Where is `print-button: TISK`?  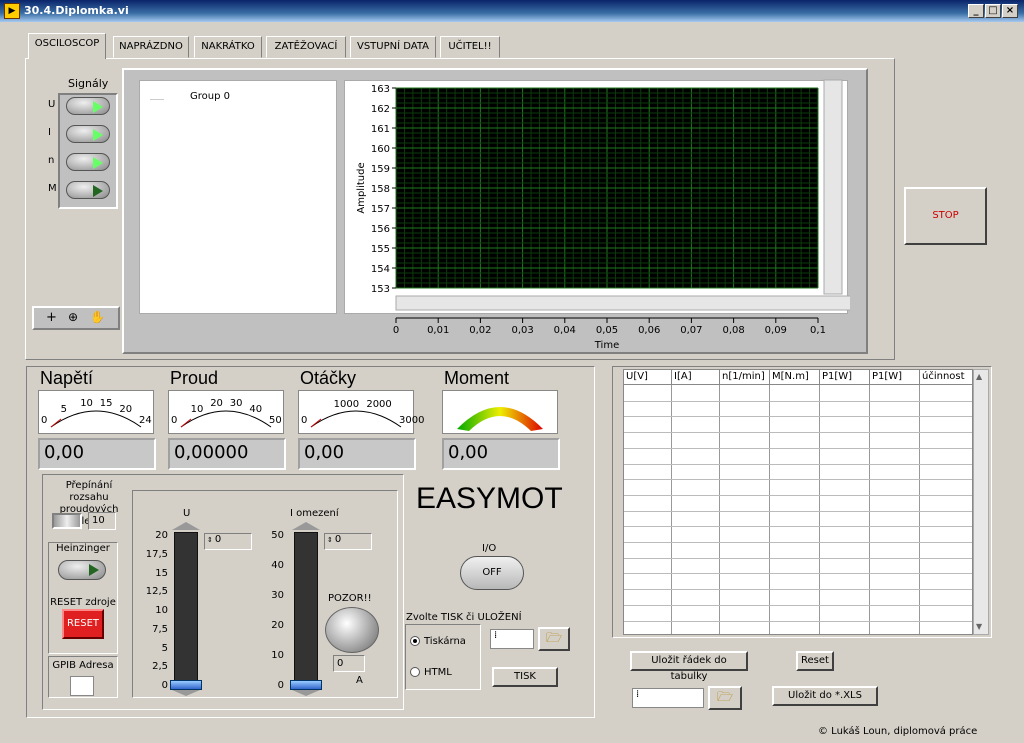 print-button: TISK is located at coordinates (525, 677).